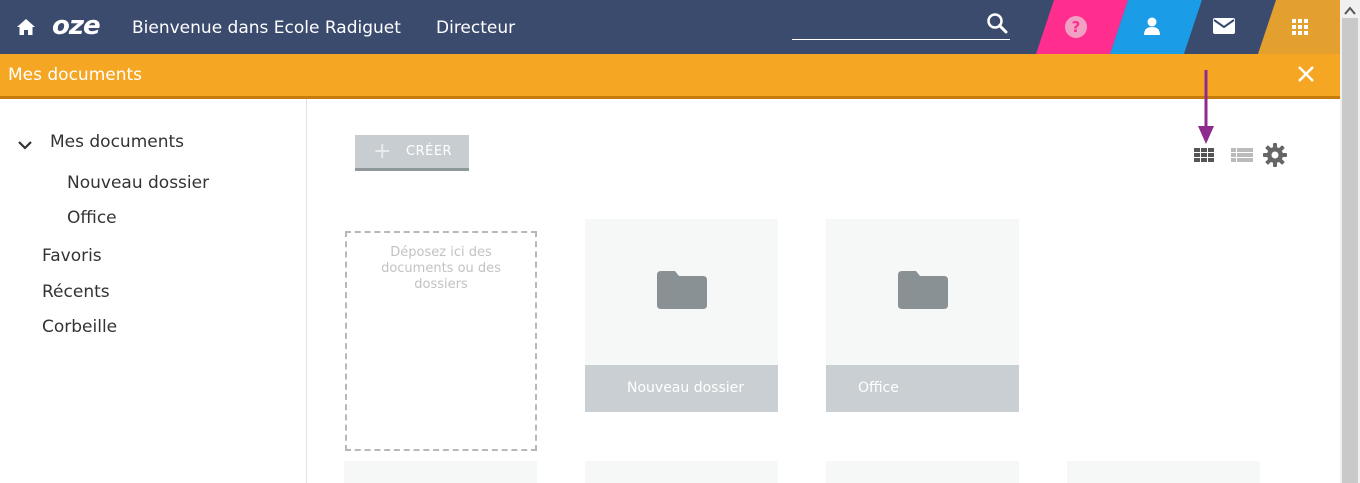  What do you see at coordinates (429, 151) in the screenshot?
I see `create-label: CRÉER` at bounding box center [429, 151].